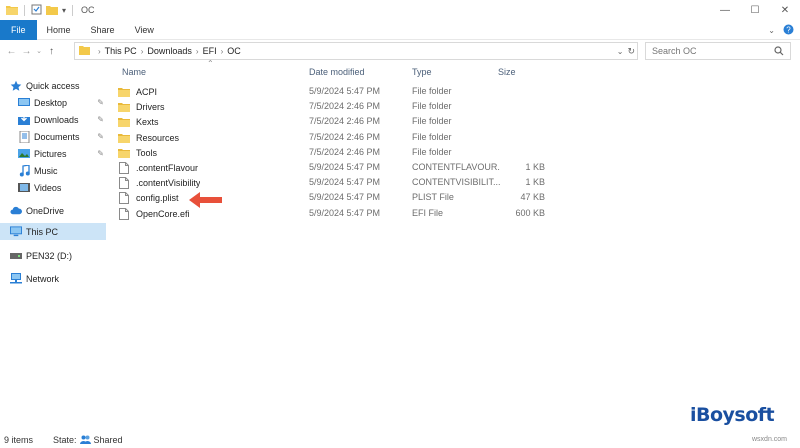 The height and width of the screenshot is (448, 800). Describe the element at coordinates (422, 72) in the screenshot. I see `column-header-type: Type` at that location.